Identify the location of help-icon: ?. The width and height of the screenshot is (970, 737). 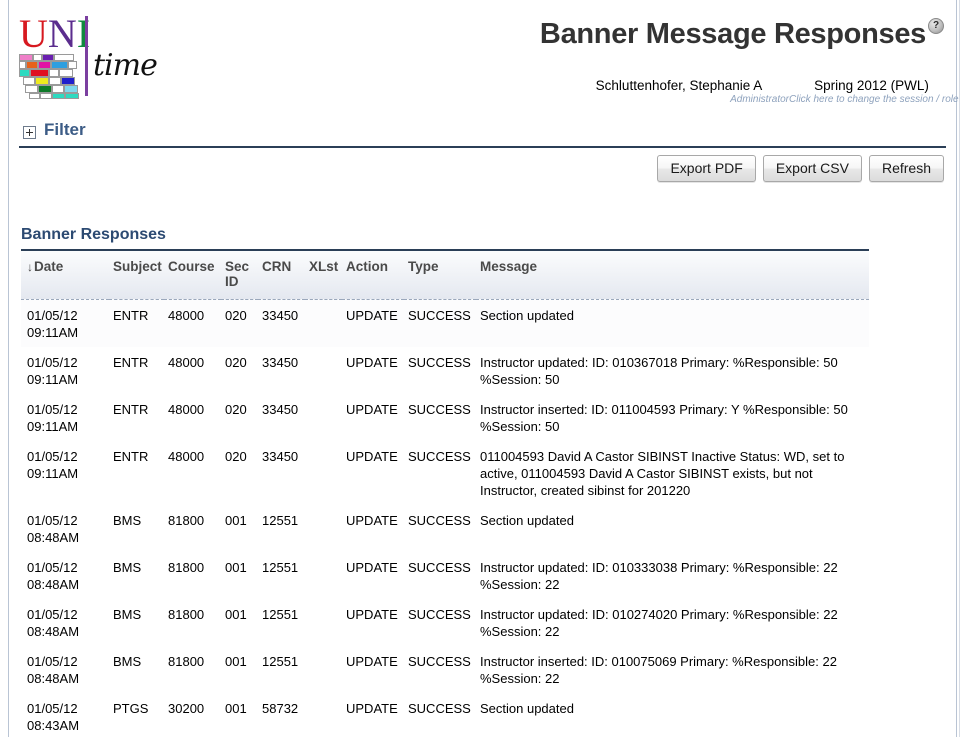
(936, 26).